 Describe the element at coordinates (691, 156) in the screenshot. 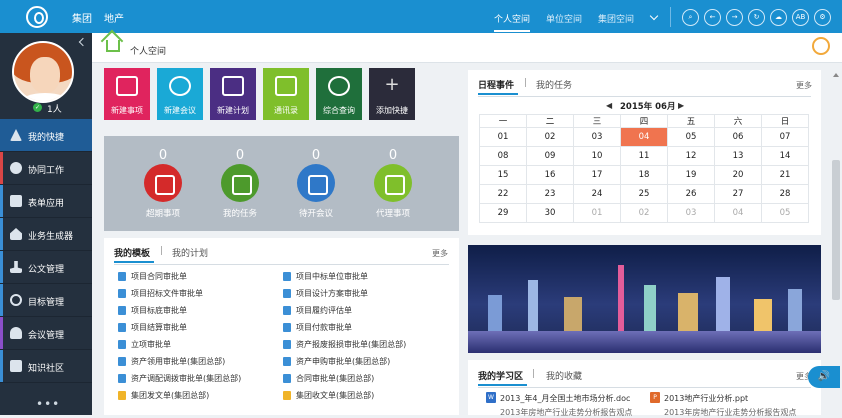

I see `calendar-day: 12` at that location.